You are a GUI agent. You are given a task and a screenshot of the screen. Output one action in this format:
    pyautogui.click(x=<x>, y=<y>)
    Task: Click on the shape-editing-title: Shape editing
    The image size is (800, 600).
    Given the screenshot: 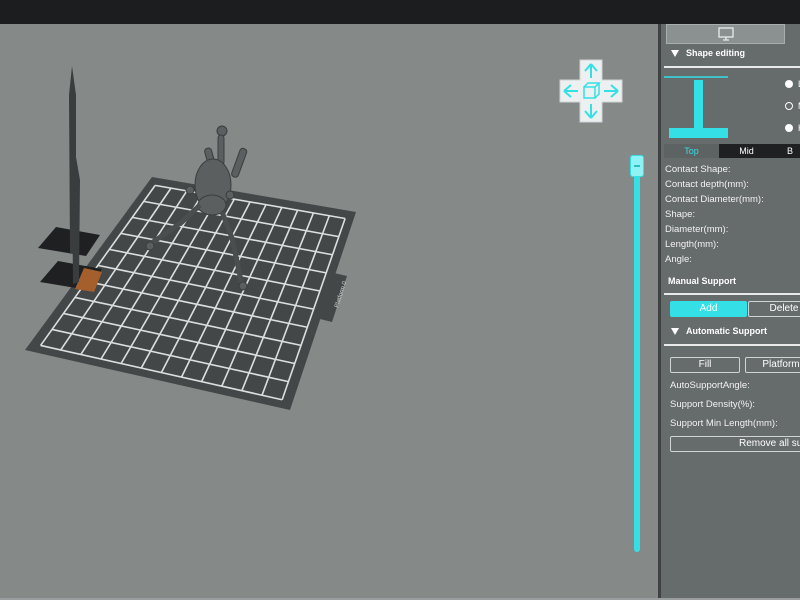 What is the action you would take?
    pyautogui.click(x=716, y=53)
    